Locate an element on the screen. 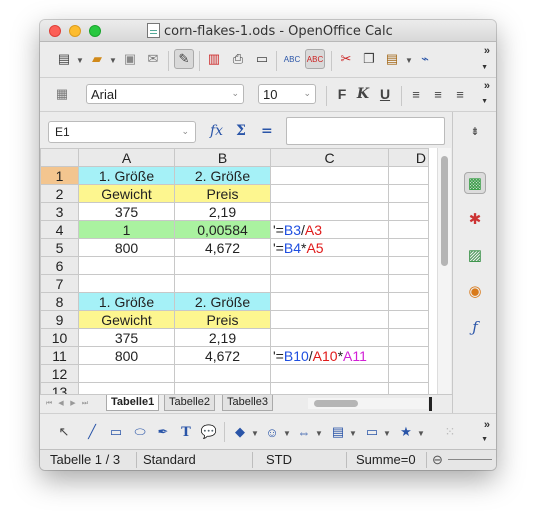  minimize-window-button is located at coordinates (75, 31).